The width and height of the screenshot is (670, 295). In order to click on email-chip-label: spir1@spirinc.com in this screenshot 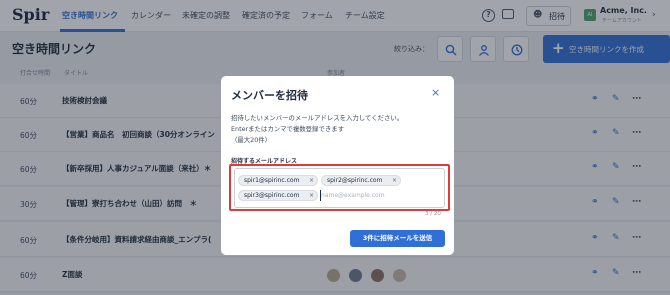, I will do `click(272, 180)`.